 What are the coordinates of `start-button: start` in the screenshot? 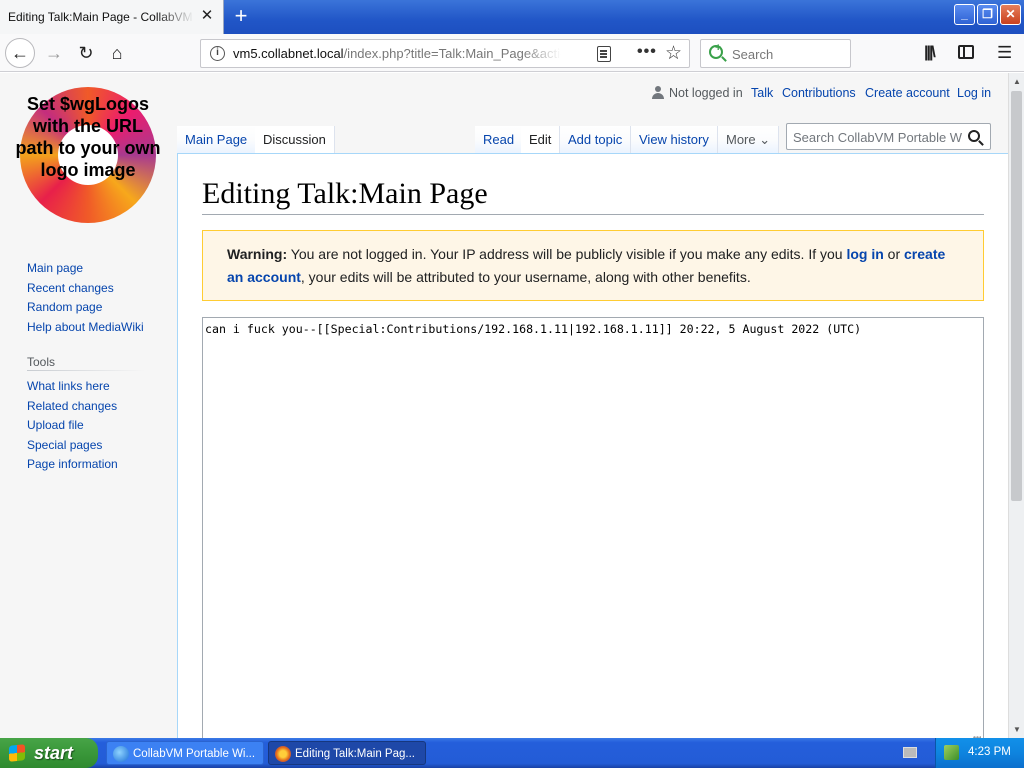 It's located at (49, 753).